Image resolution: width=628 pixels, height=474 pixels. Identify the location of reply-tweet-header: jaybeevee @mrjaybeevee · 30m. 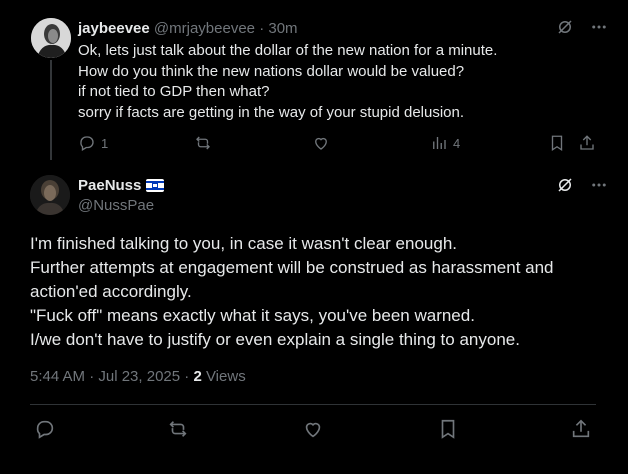
(188, 28).